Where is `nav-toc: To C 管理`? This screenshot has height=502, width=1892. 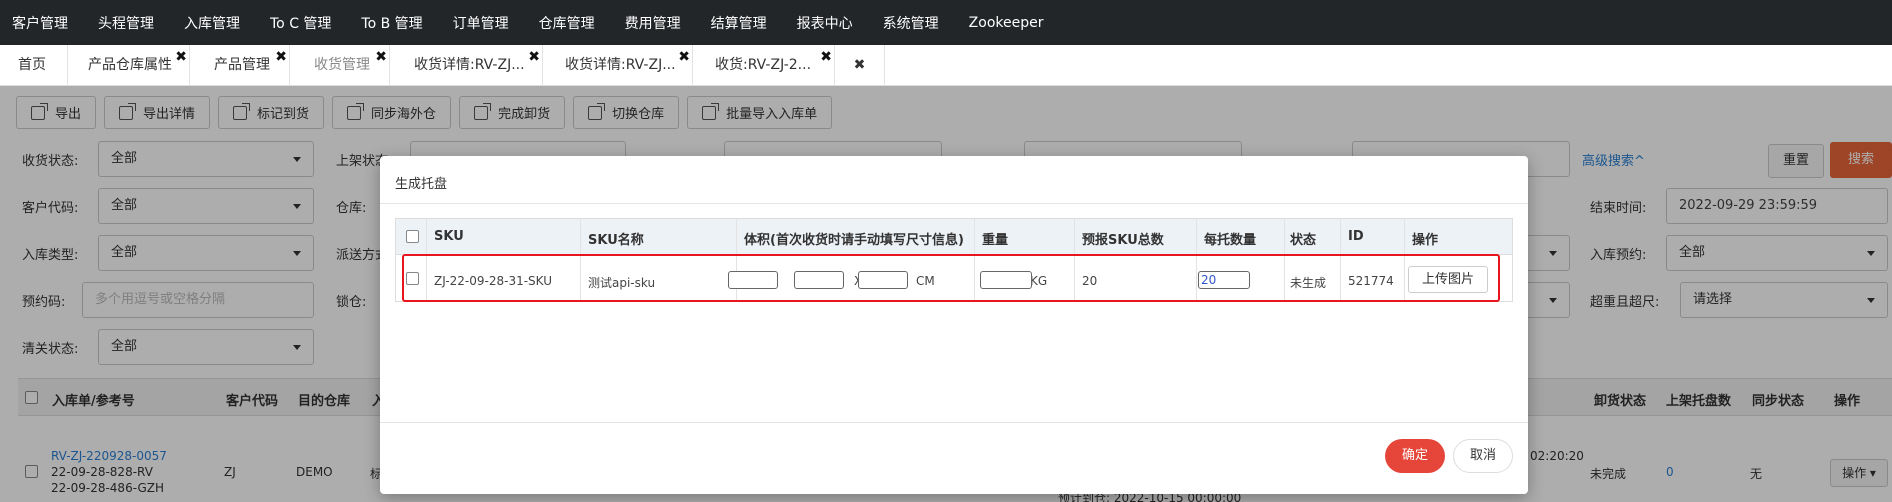 nav-toc: To C 管理 is located at coordinates (300, 23).